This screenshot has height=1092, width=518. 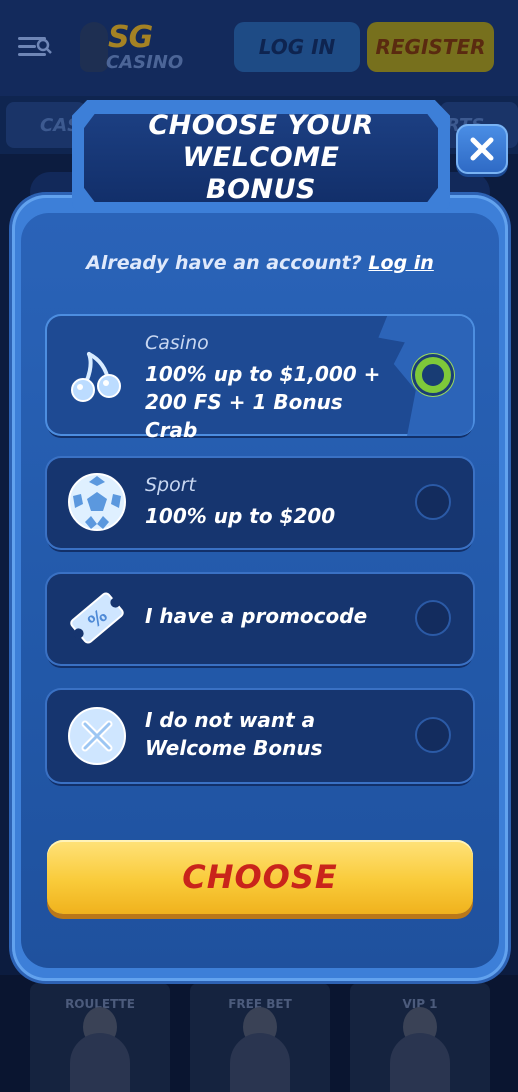 I want to click on cherries-icon, so click(x=97, y=374).